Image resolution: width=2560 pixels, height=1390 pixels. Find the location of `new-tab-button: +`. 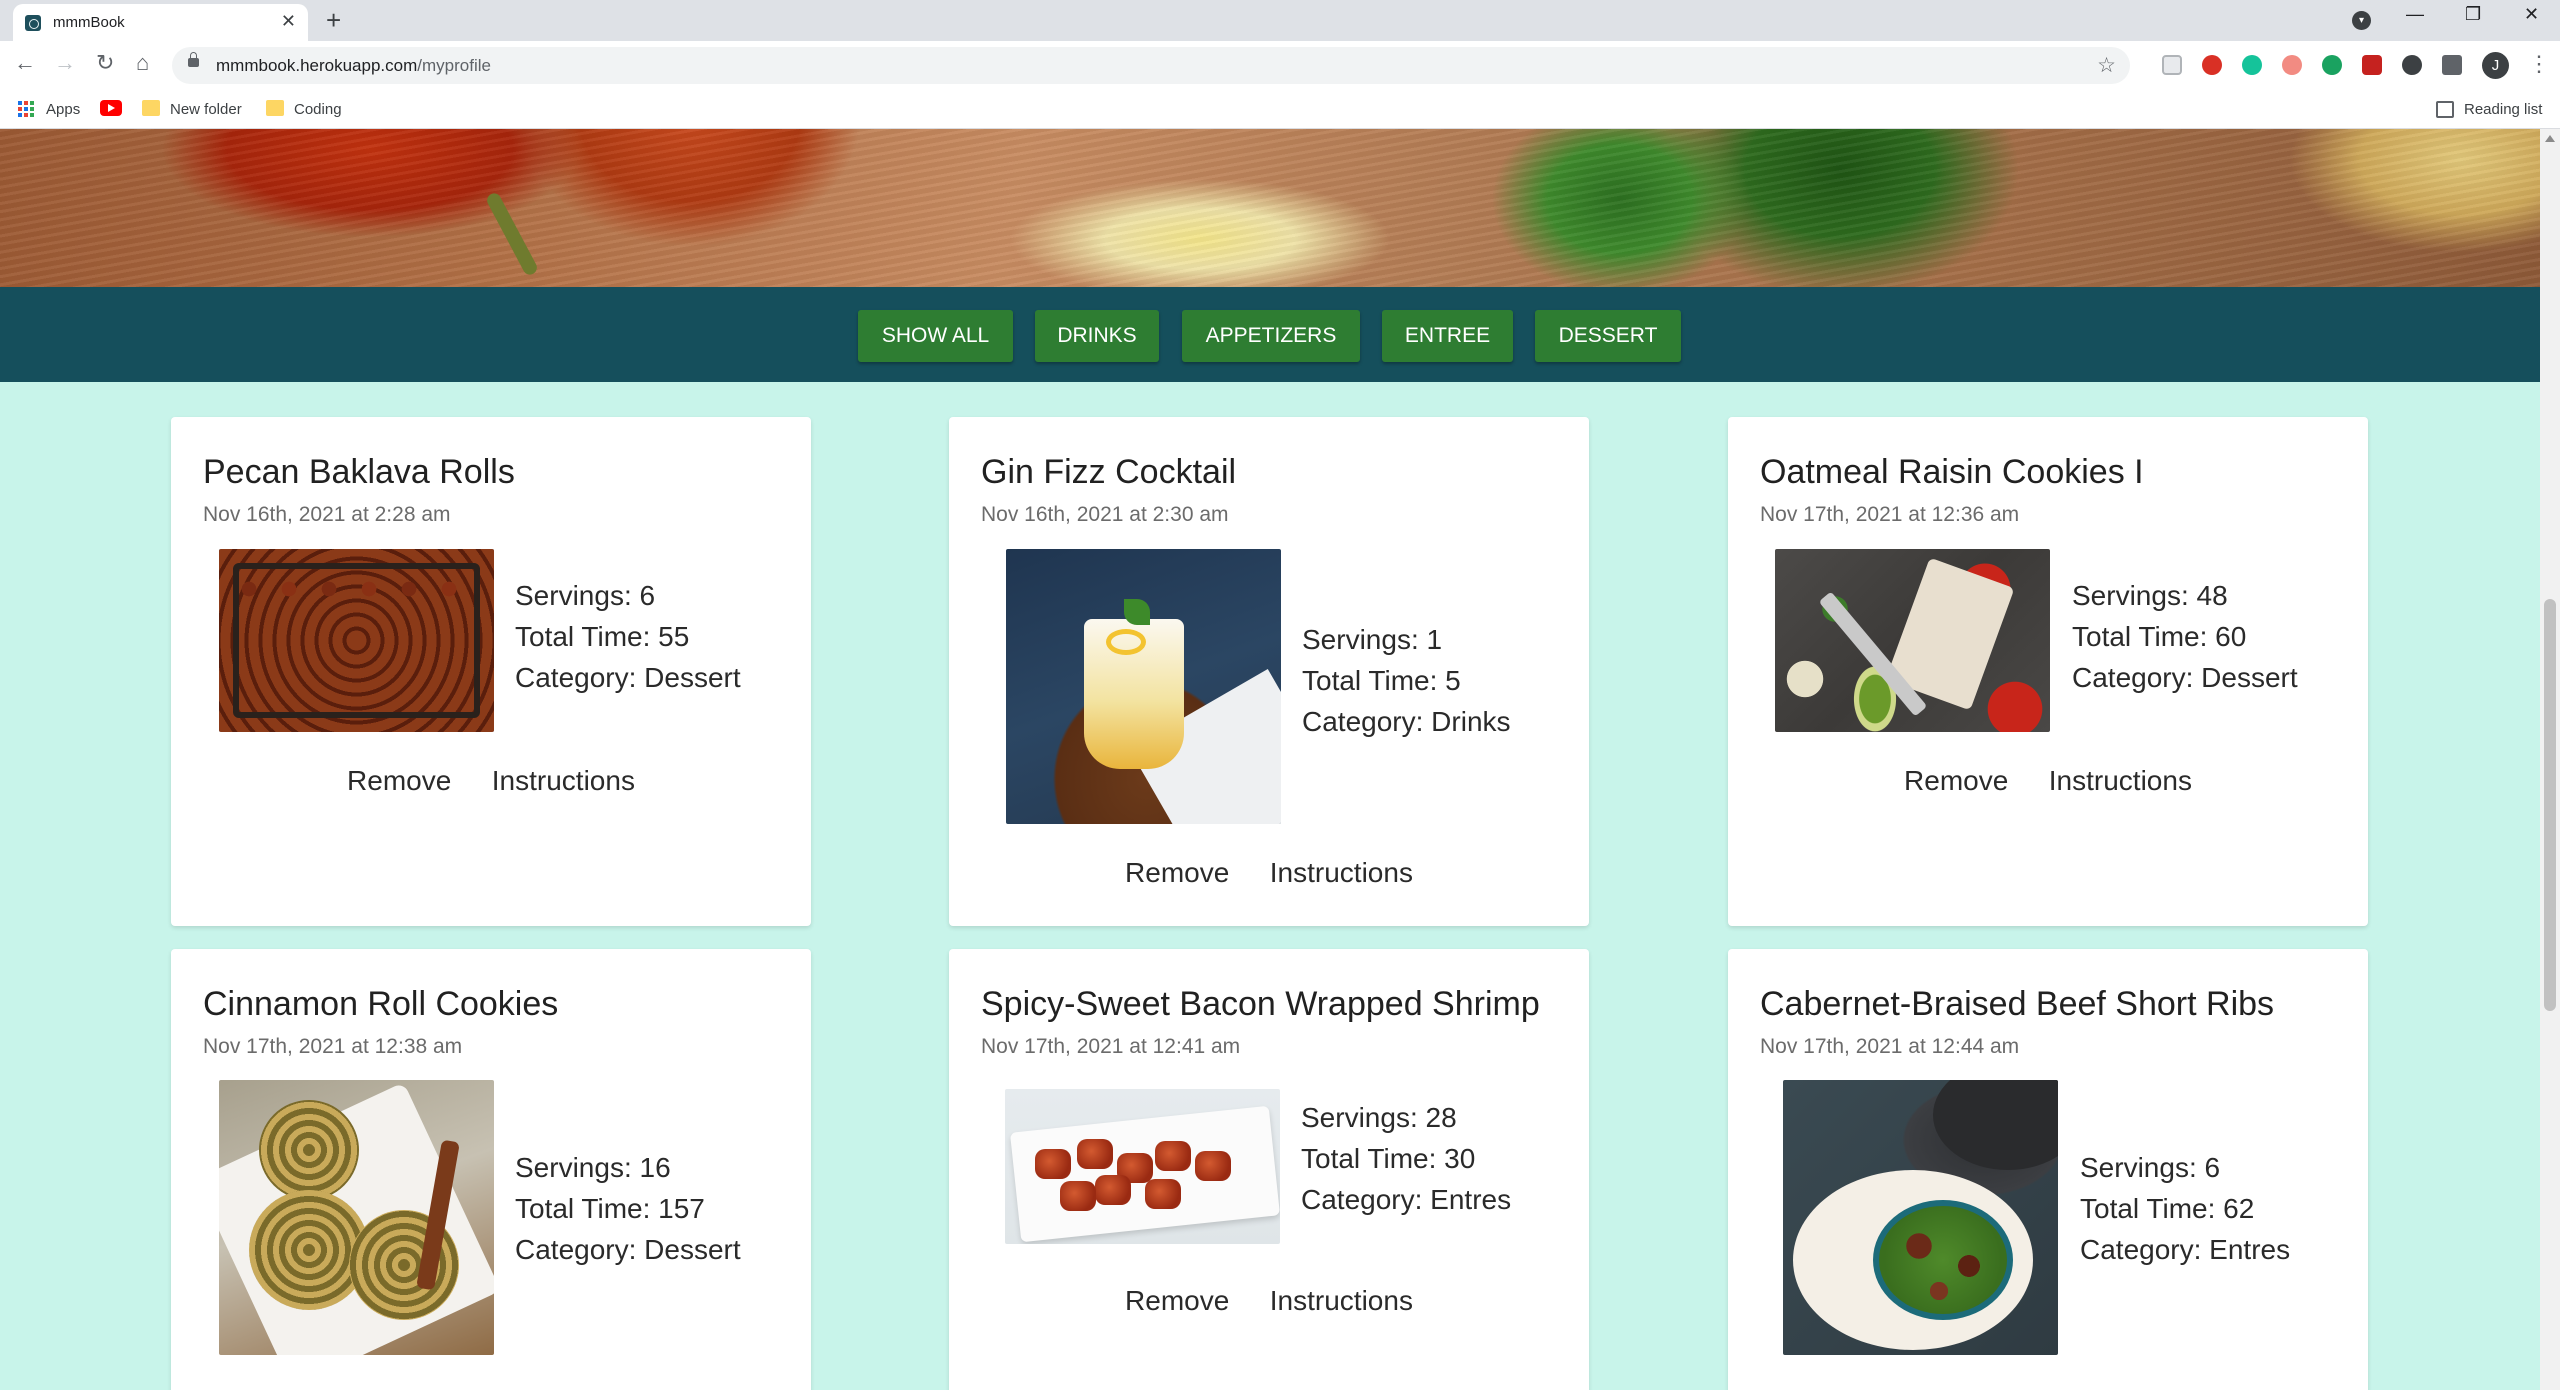

new-tab-button: + is located at coordinates (333, 20).